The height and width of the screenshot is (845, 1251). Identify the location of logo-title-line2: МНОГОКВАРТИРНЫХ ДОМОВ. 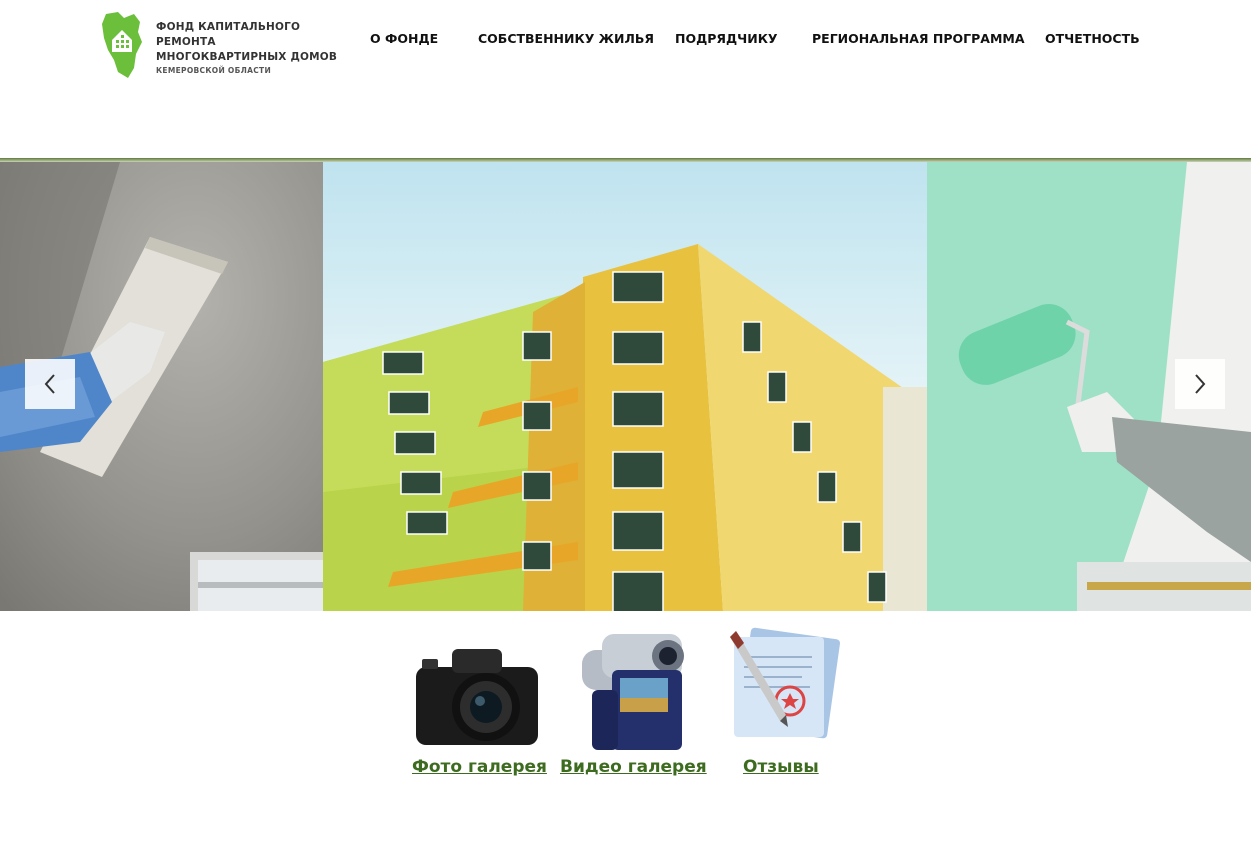
(247, 57).